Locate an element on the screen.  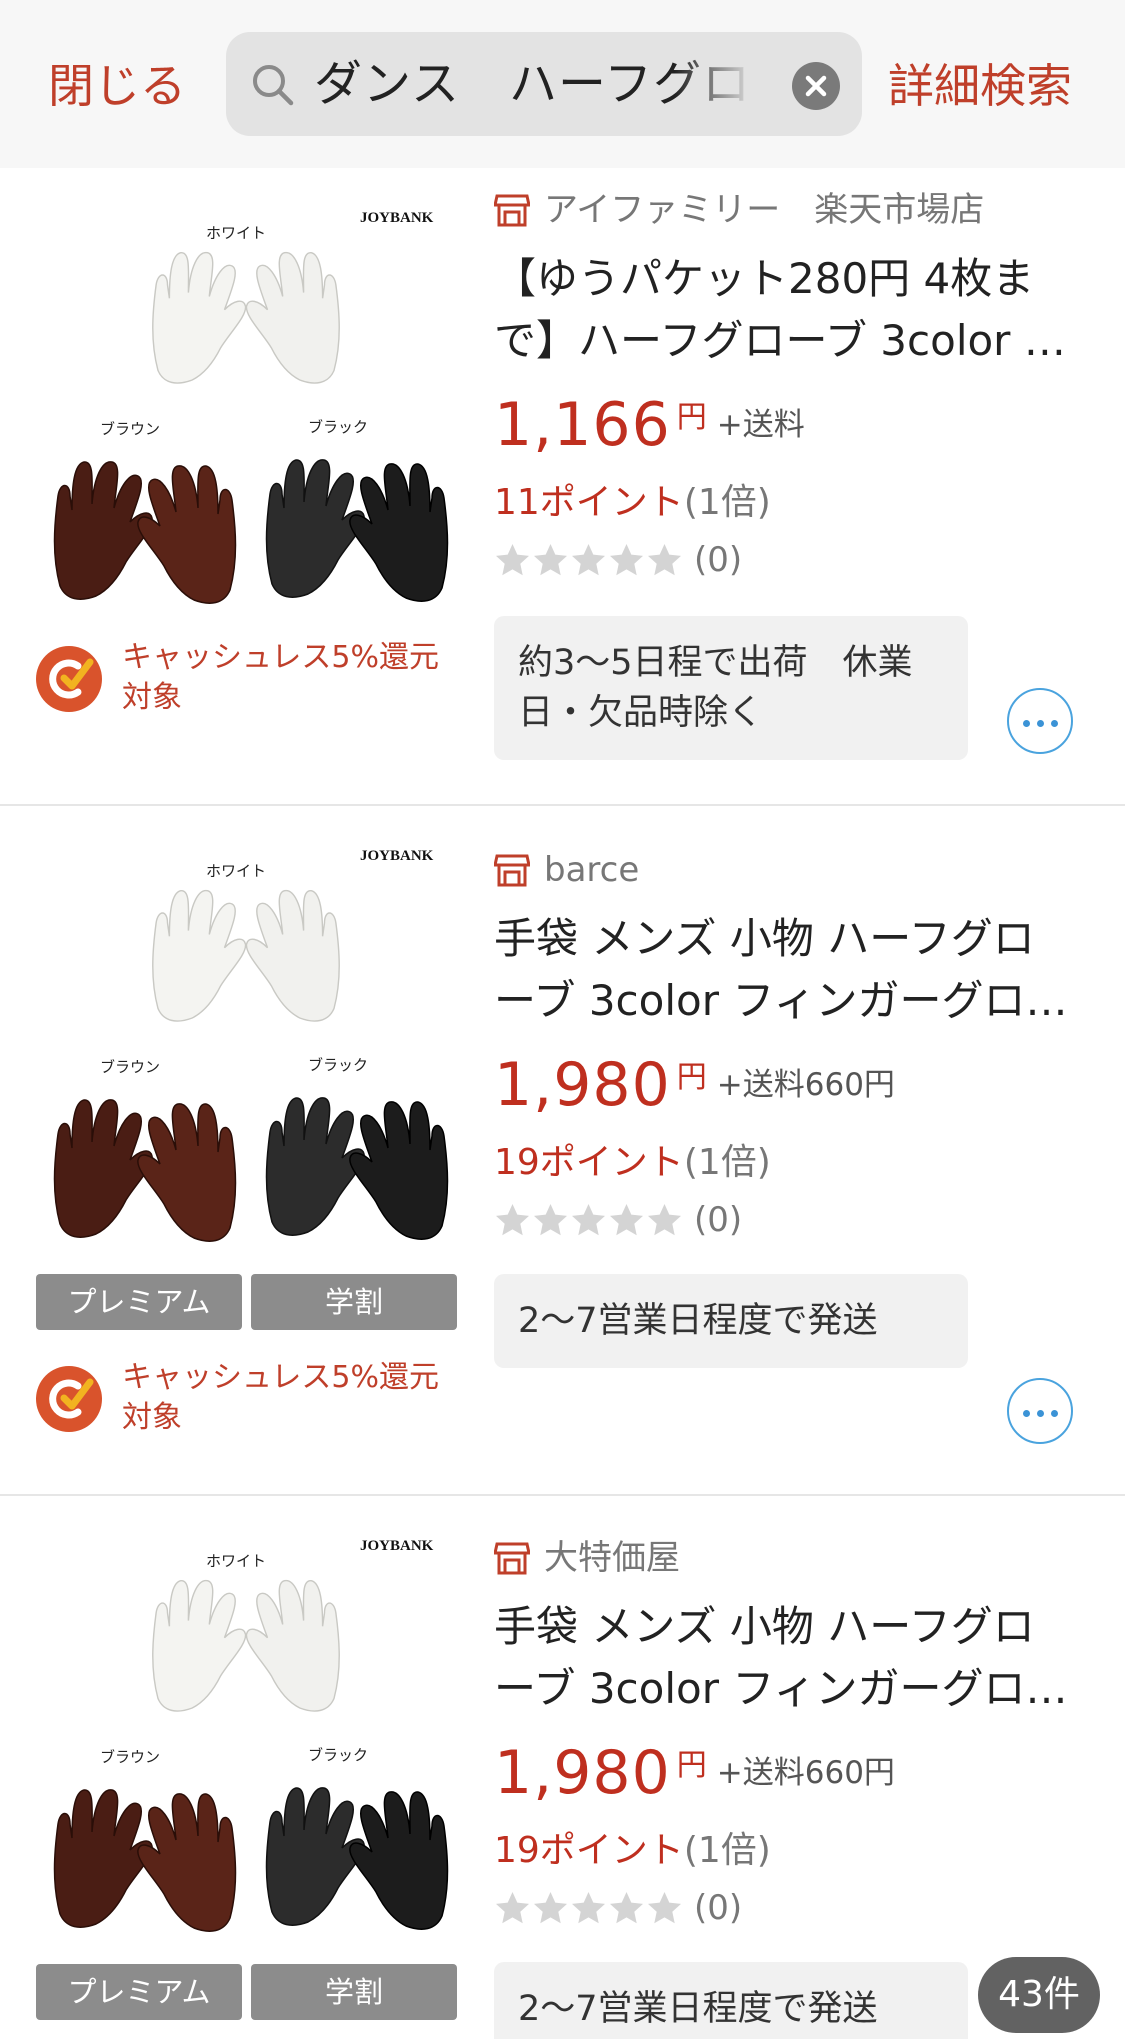
advanced-search-button: 詳細検索 is located at coordinates (980, 86).